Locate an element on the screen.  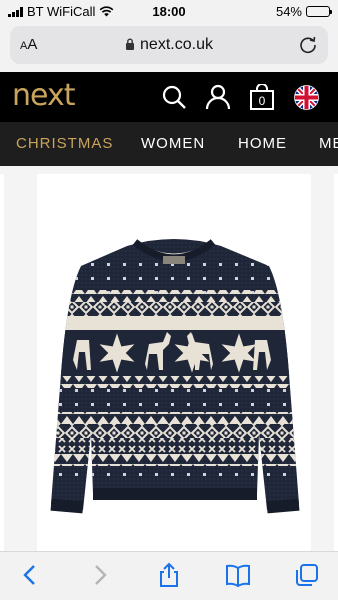
lock-icon is located at coordinates (130, 44).